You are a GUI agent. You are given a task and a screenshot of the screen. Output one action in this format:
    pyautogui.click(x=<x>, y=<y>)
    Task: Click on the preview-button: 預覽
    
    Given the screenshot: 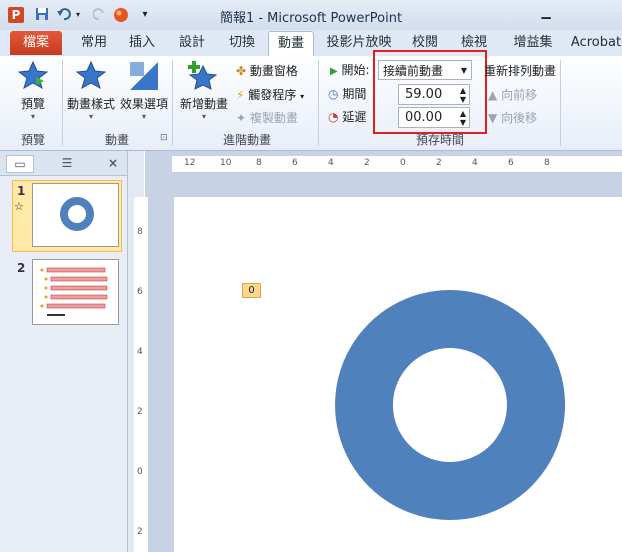 What is the action you would take?
    pyautogui.click(x=33, y=103)
    